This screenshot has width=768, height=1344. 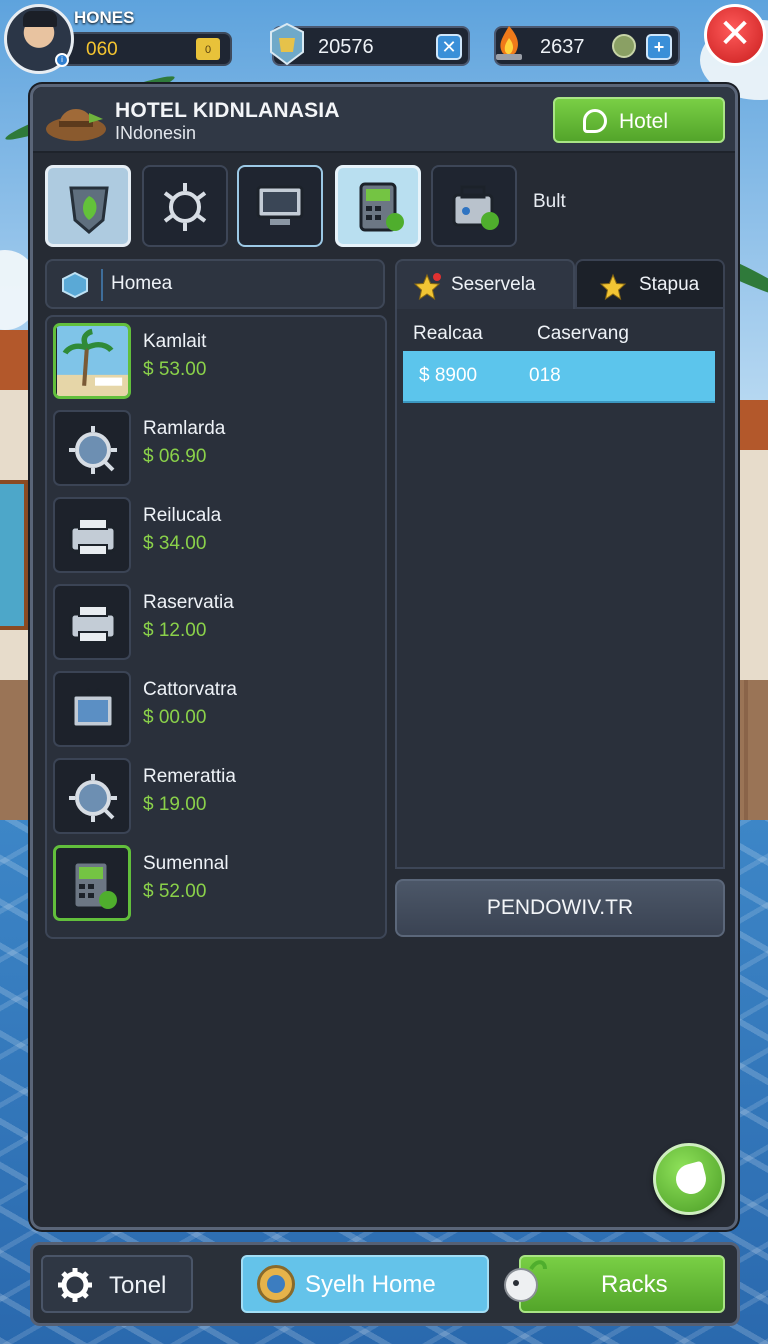 I want to click on item-price: $ 00.00, so click(x=175, y=717).